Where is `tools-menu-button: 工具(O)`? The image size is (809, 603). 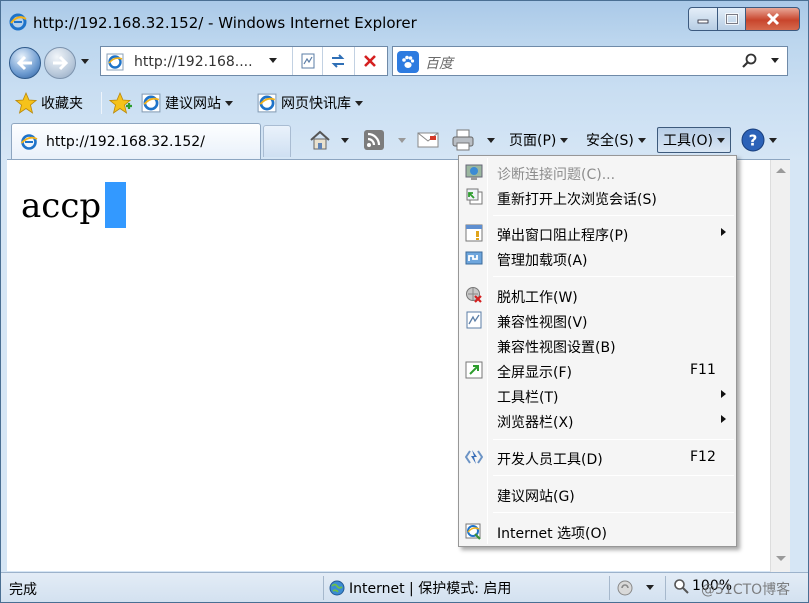
tools-menu-button: 工具(O) is located at coordinates (694, 140).